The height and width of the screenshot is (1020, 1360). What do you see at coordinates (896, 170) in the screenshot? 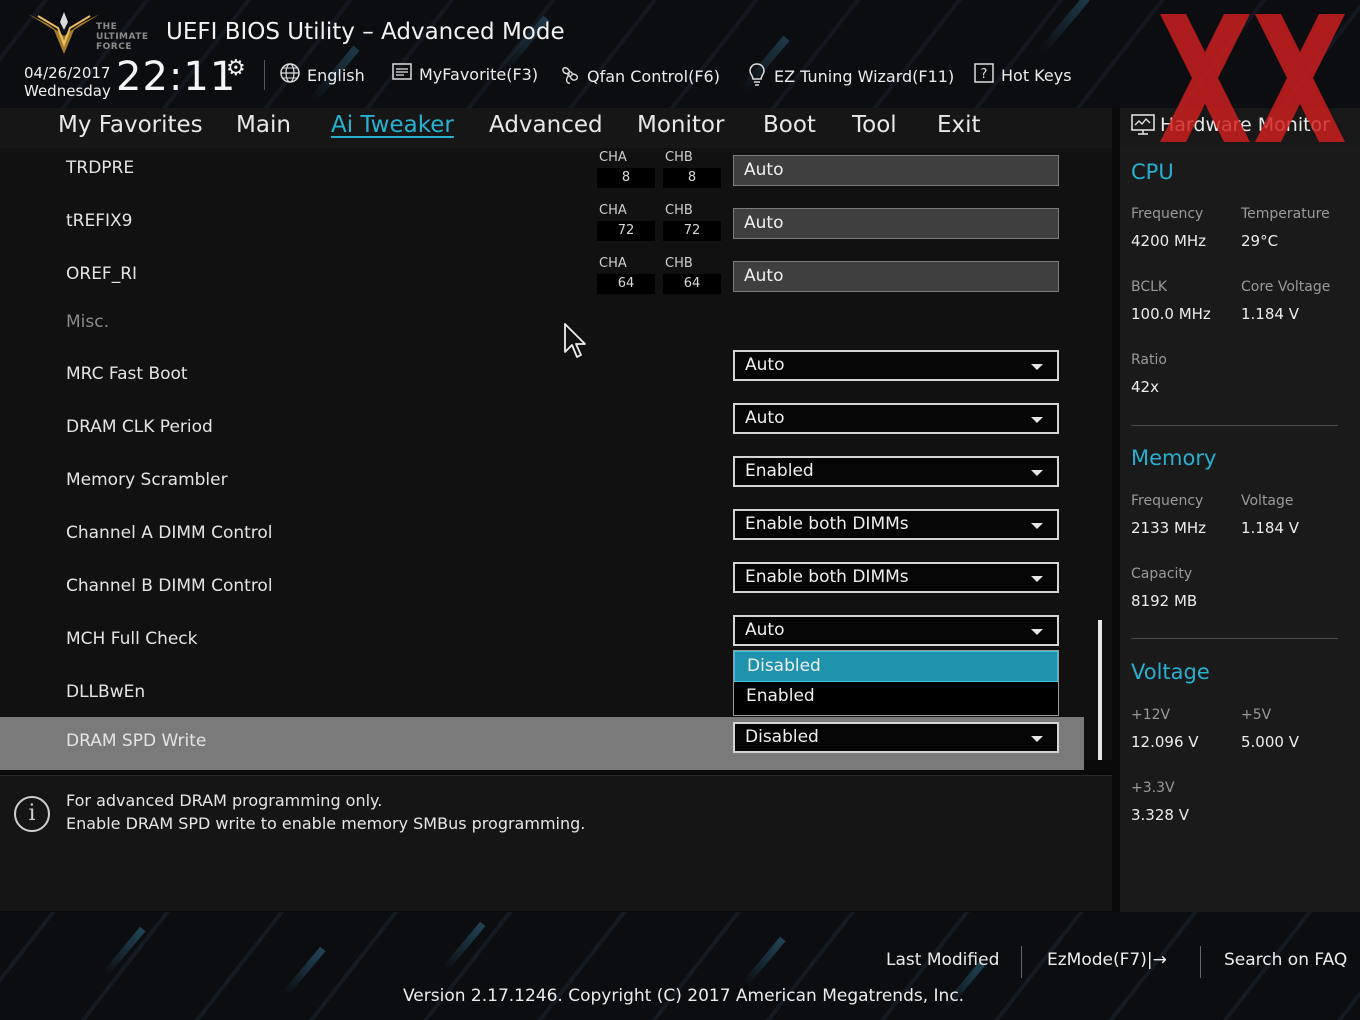
I see `trdpre-input: Auto` at bounding box center [896, 170].